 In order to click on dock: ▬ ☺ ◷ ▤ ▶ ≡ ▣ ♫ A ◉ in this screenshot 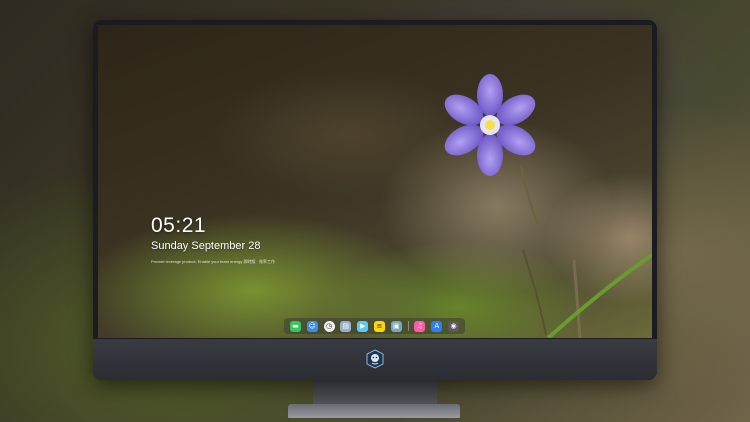, I will do `click(374, 326)`.